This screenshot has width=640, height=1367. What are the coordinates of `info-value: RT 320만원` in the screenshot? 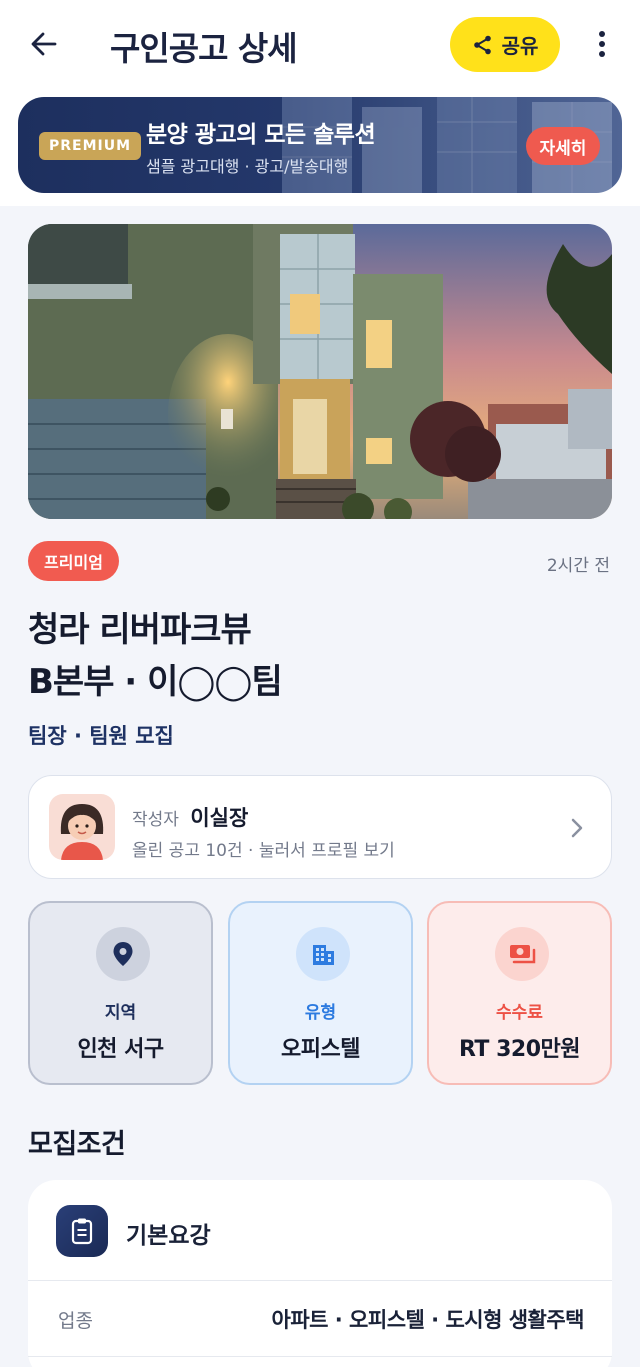 It's located at (519, 1049).